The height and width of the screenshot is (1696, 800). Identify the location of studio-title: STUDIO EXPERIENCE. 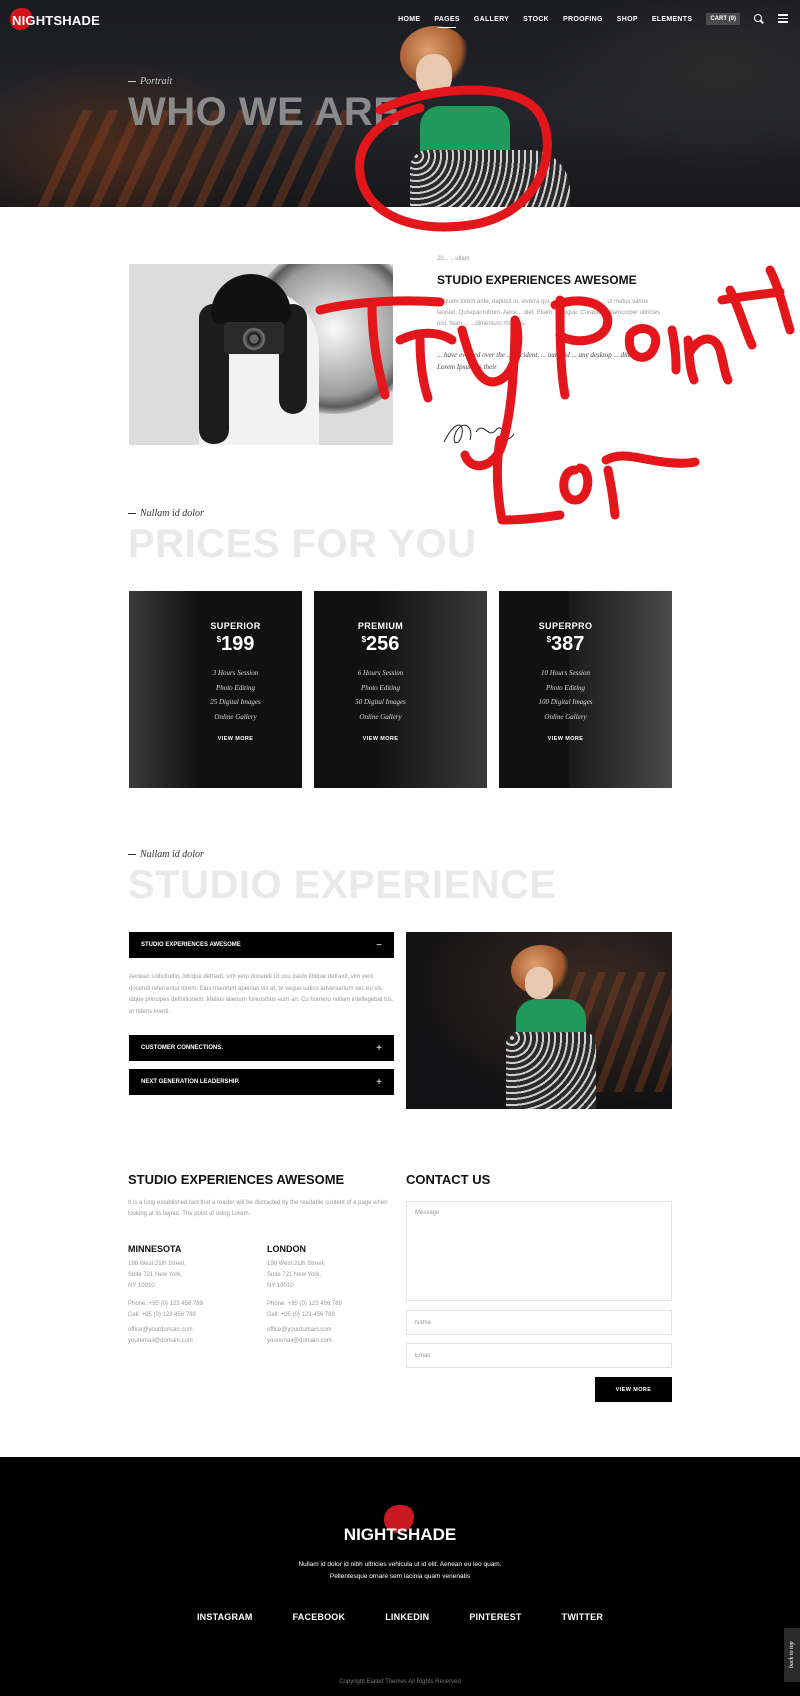
(342, 885).